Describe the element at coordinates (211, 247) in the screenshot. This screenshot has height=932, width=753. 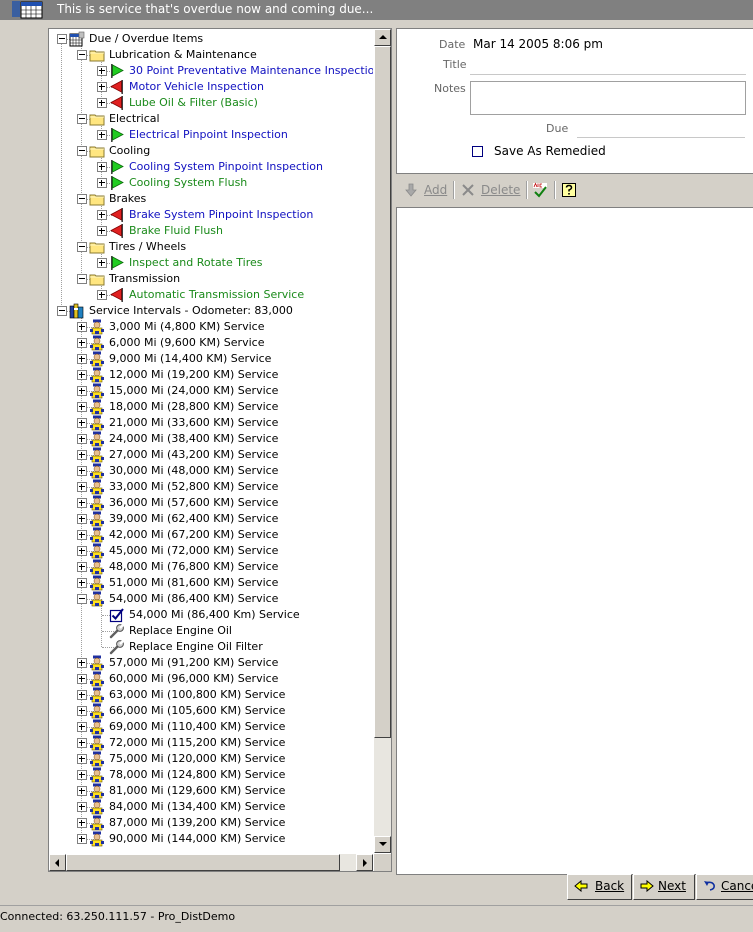
I see `tree-node: Tires / Wheels` at that location.